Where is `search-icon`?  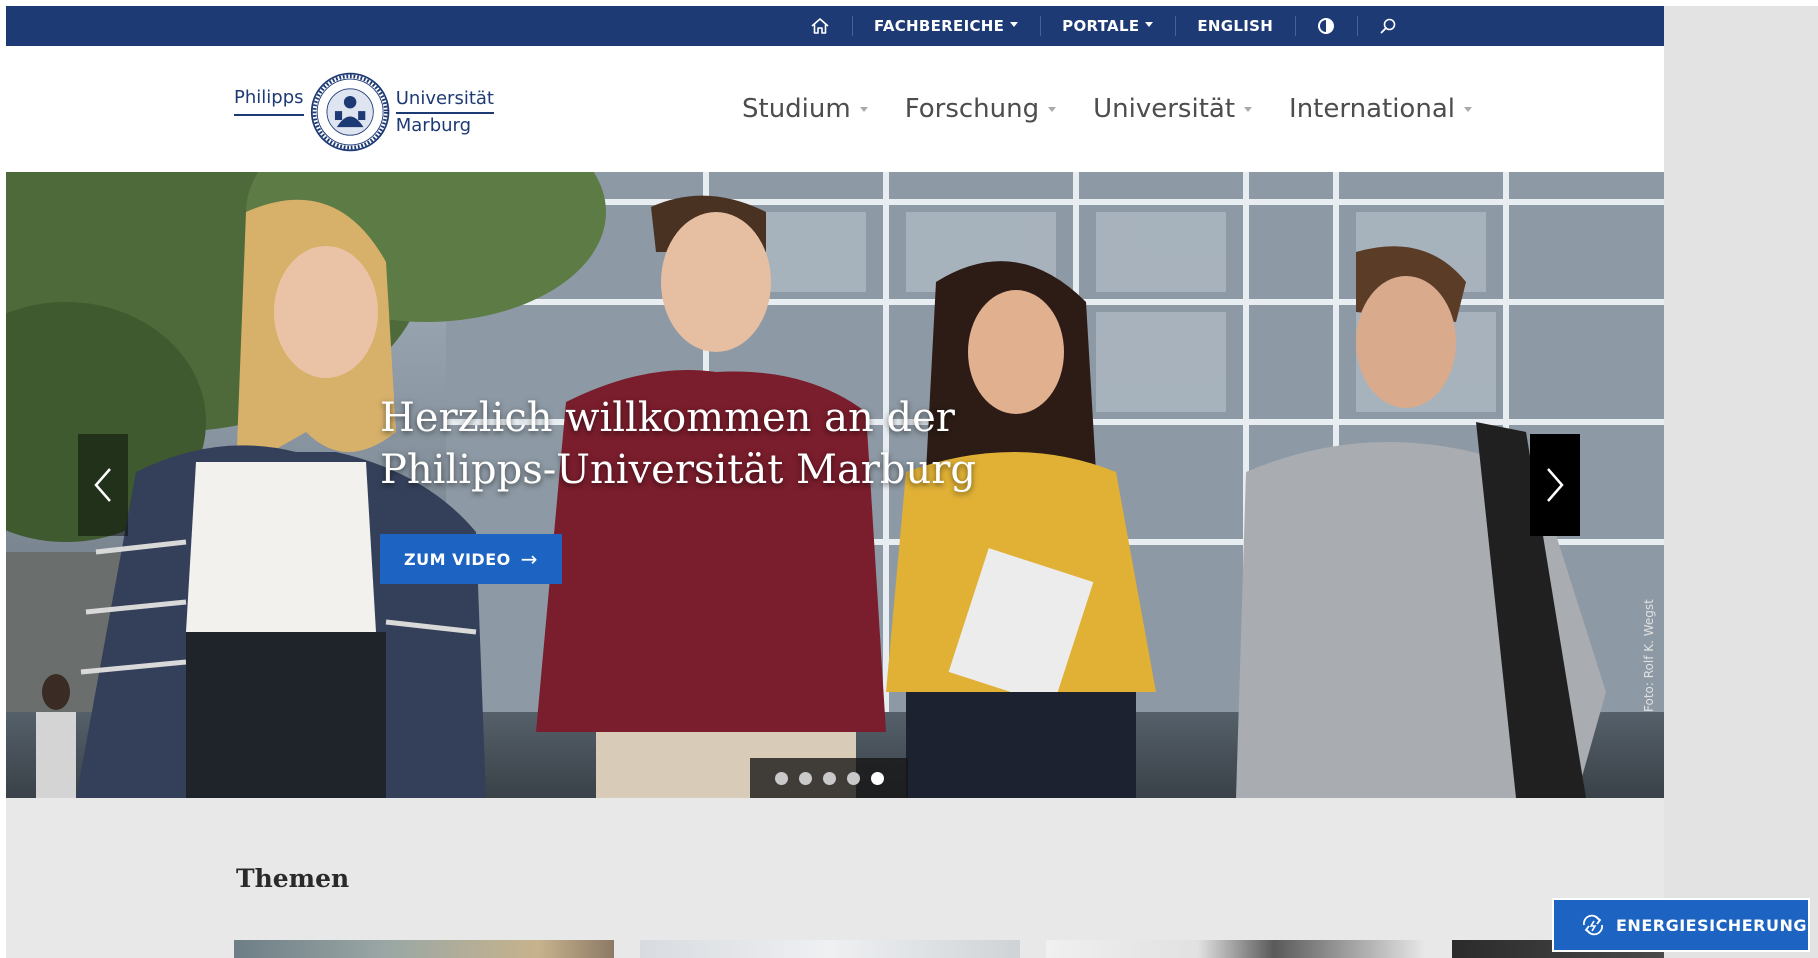
search-icon is located at coordinates (1388, 26).